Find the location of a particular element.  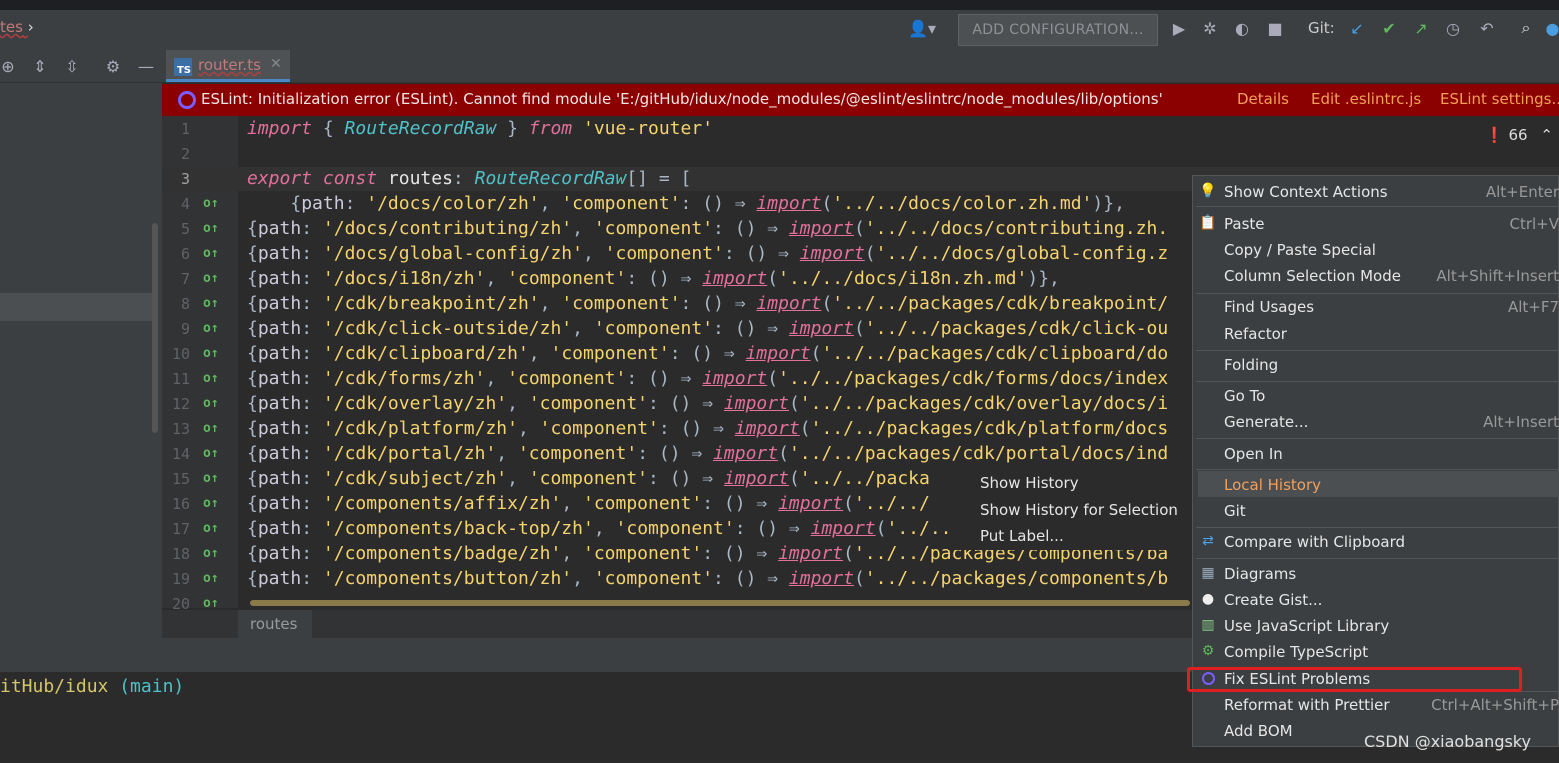

menu-item-reformat-with-prettier: Reformat with Prettier is located at coordinates (1307, 705).